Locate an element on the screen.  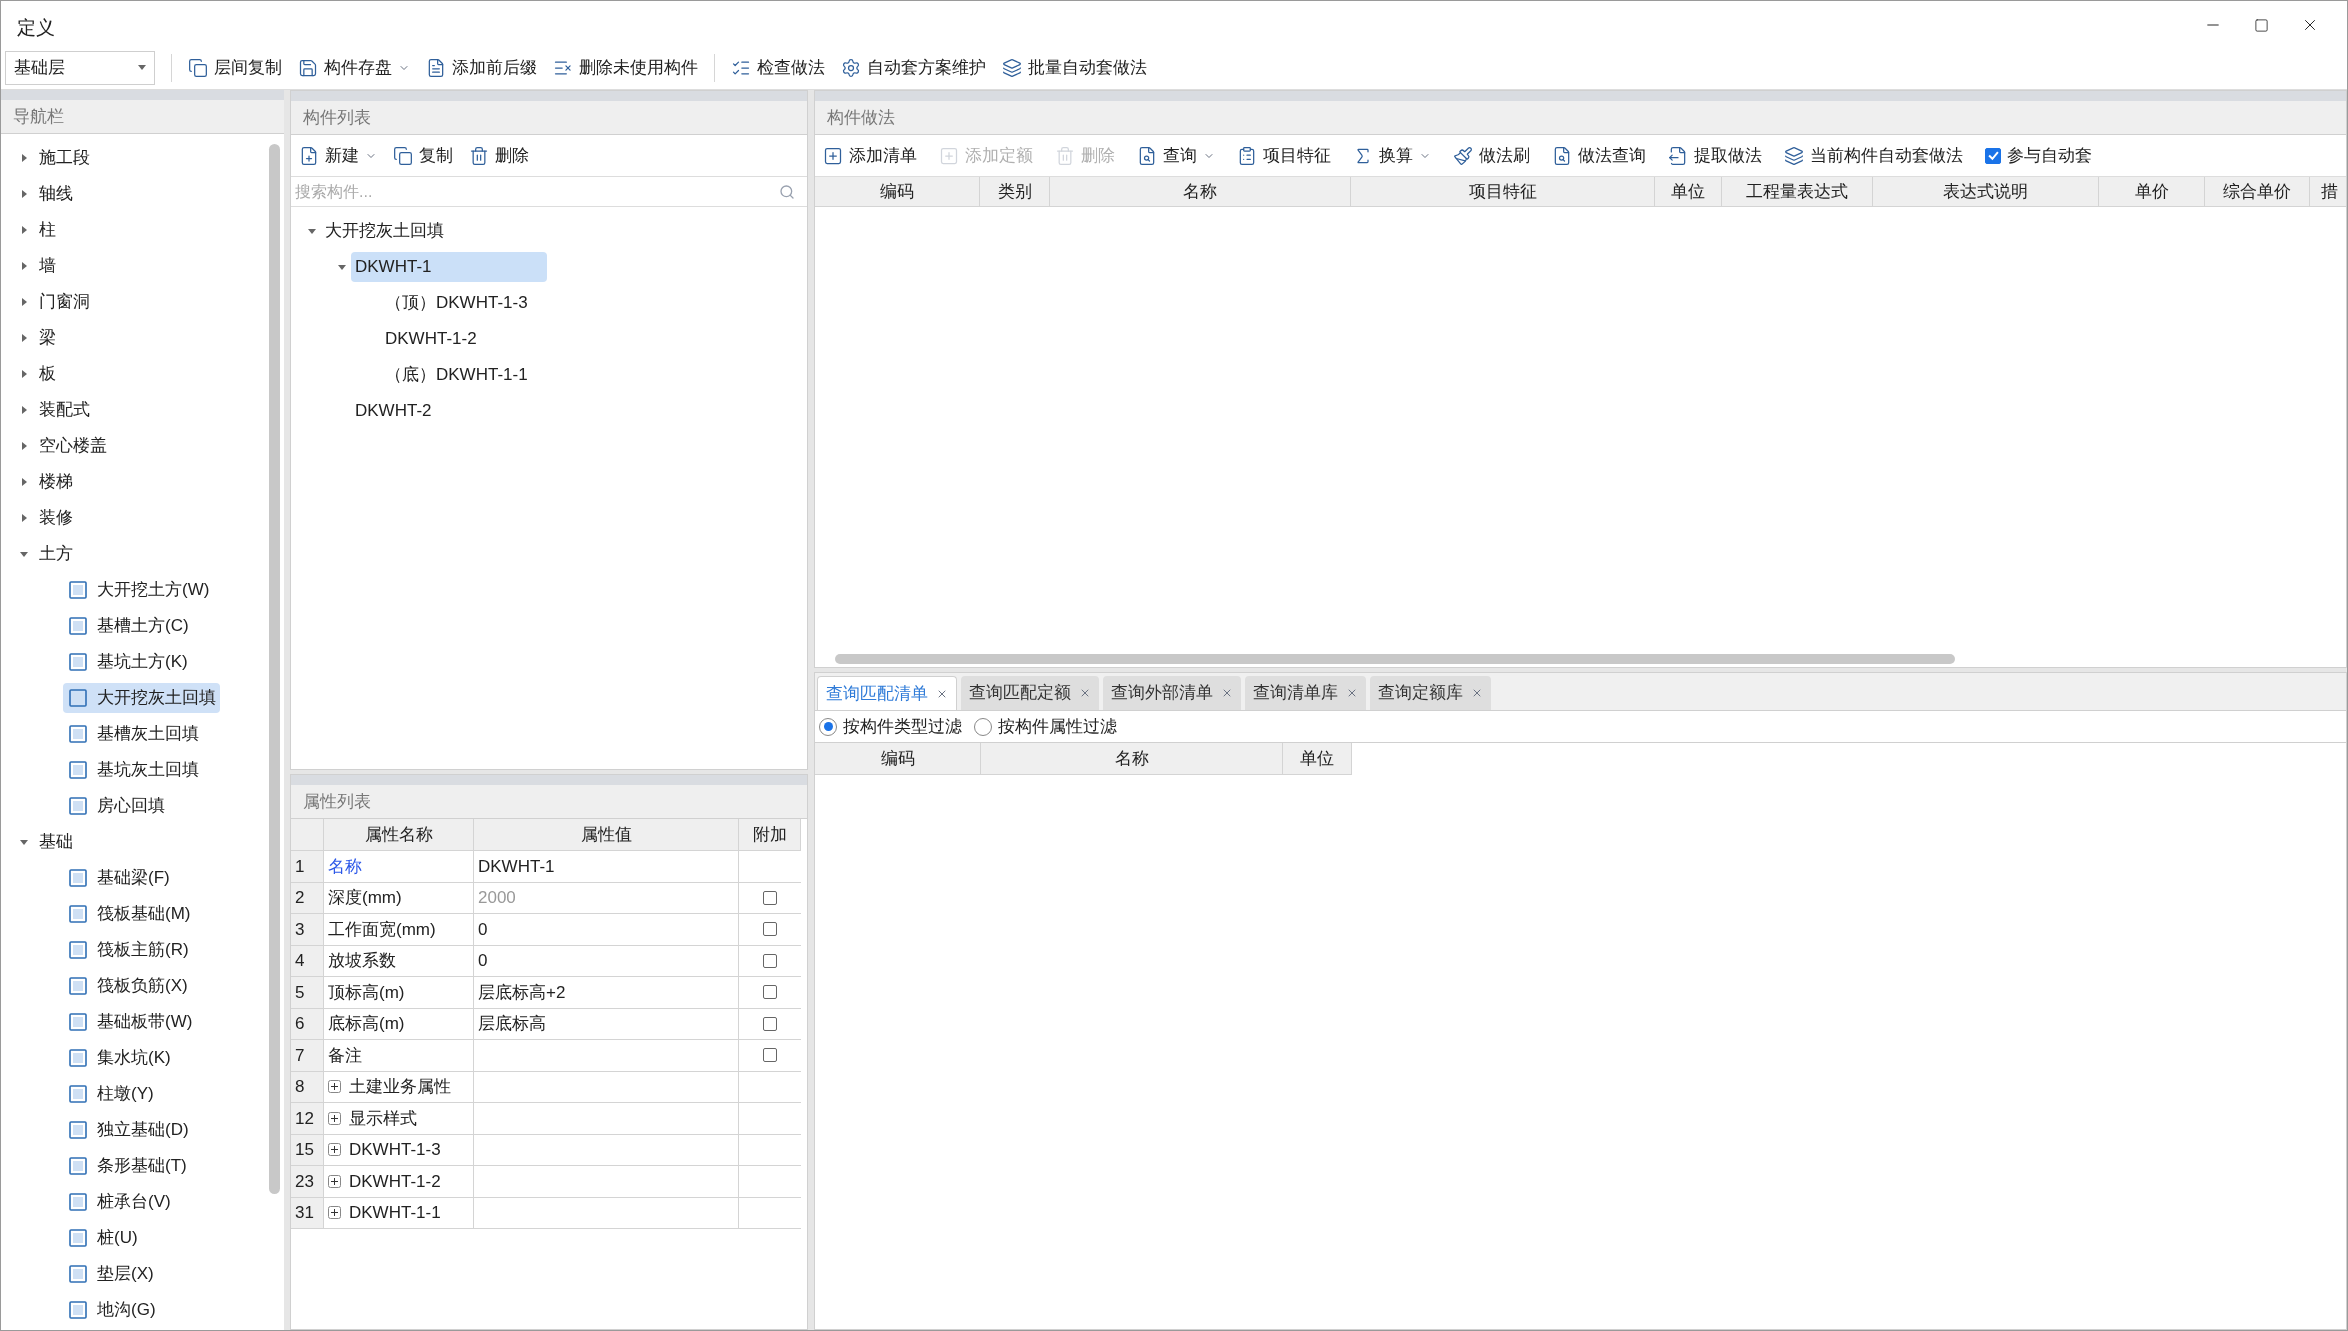
tab: 查询匹配清单 is located at coordinates (887, 693).